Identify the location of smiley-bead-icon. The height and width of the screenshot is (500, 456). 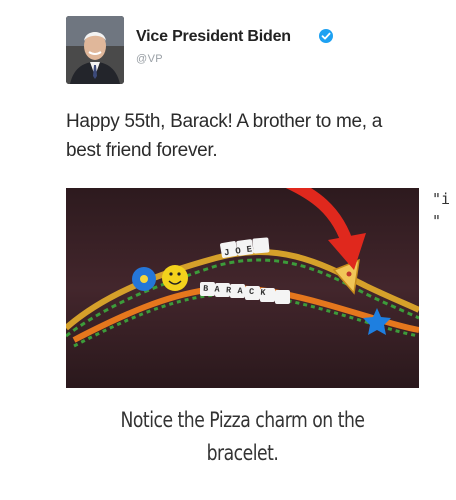
(175, 278).